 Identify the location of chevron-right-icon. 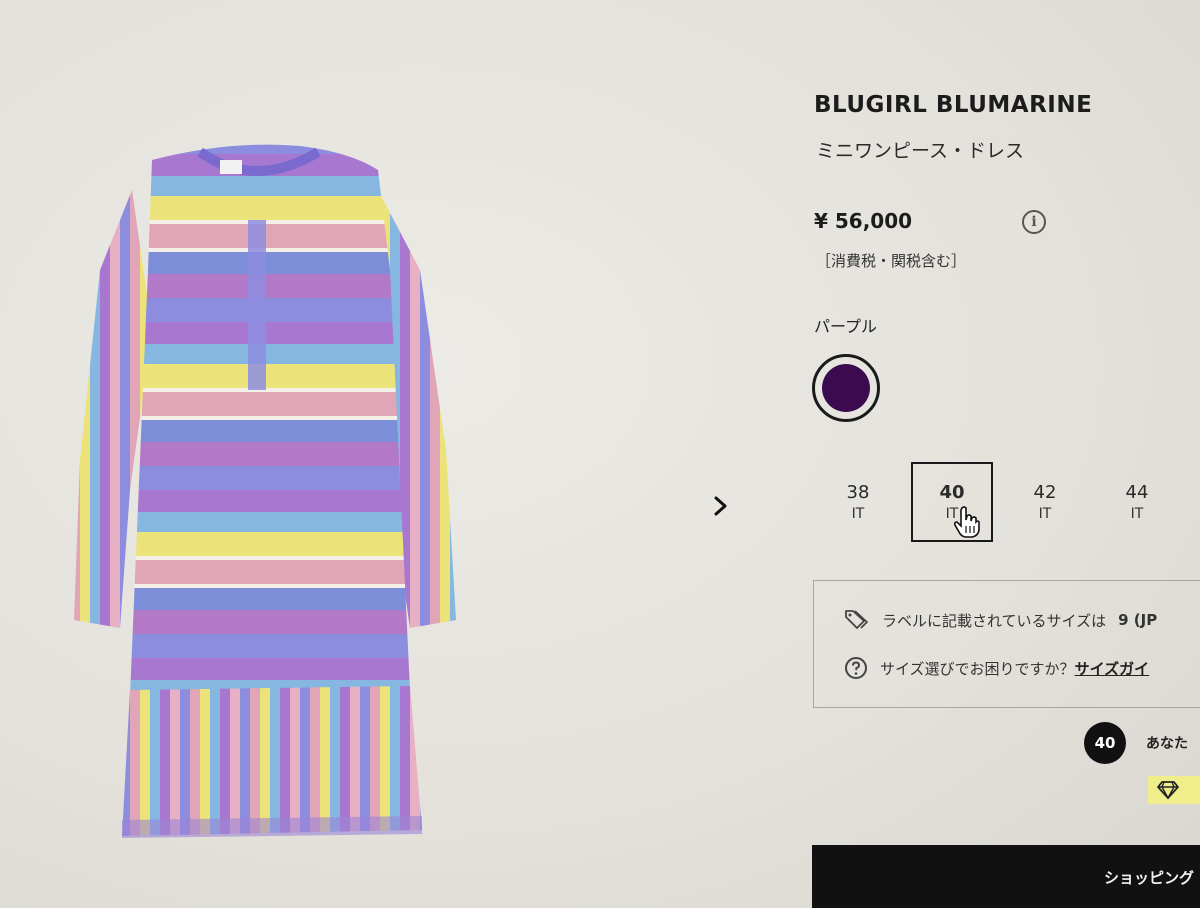
(720, 506).